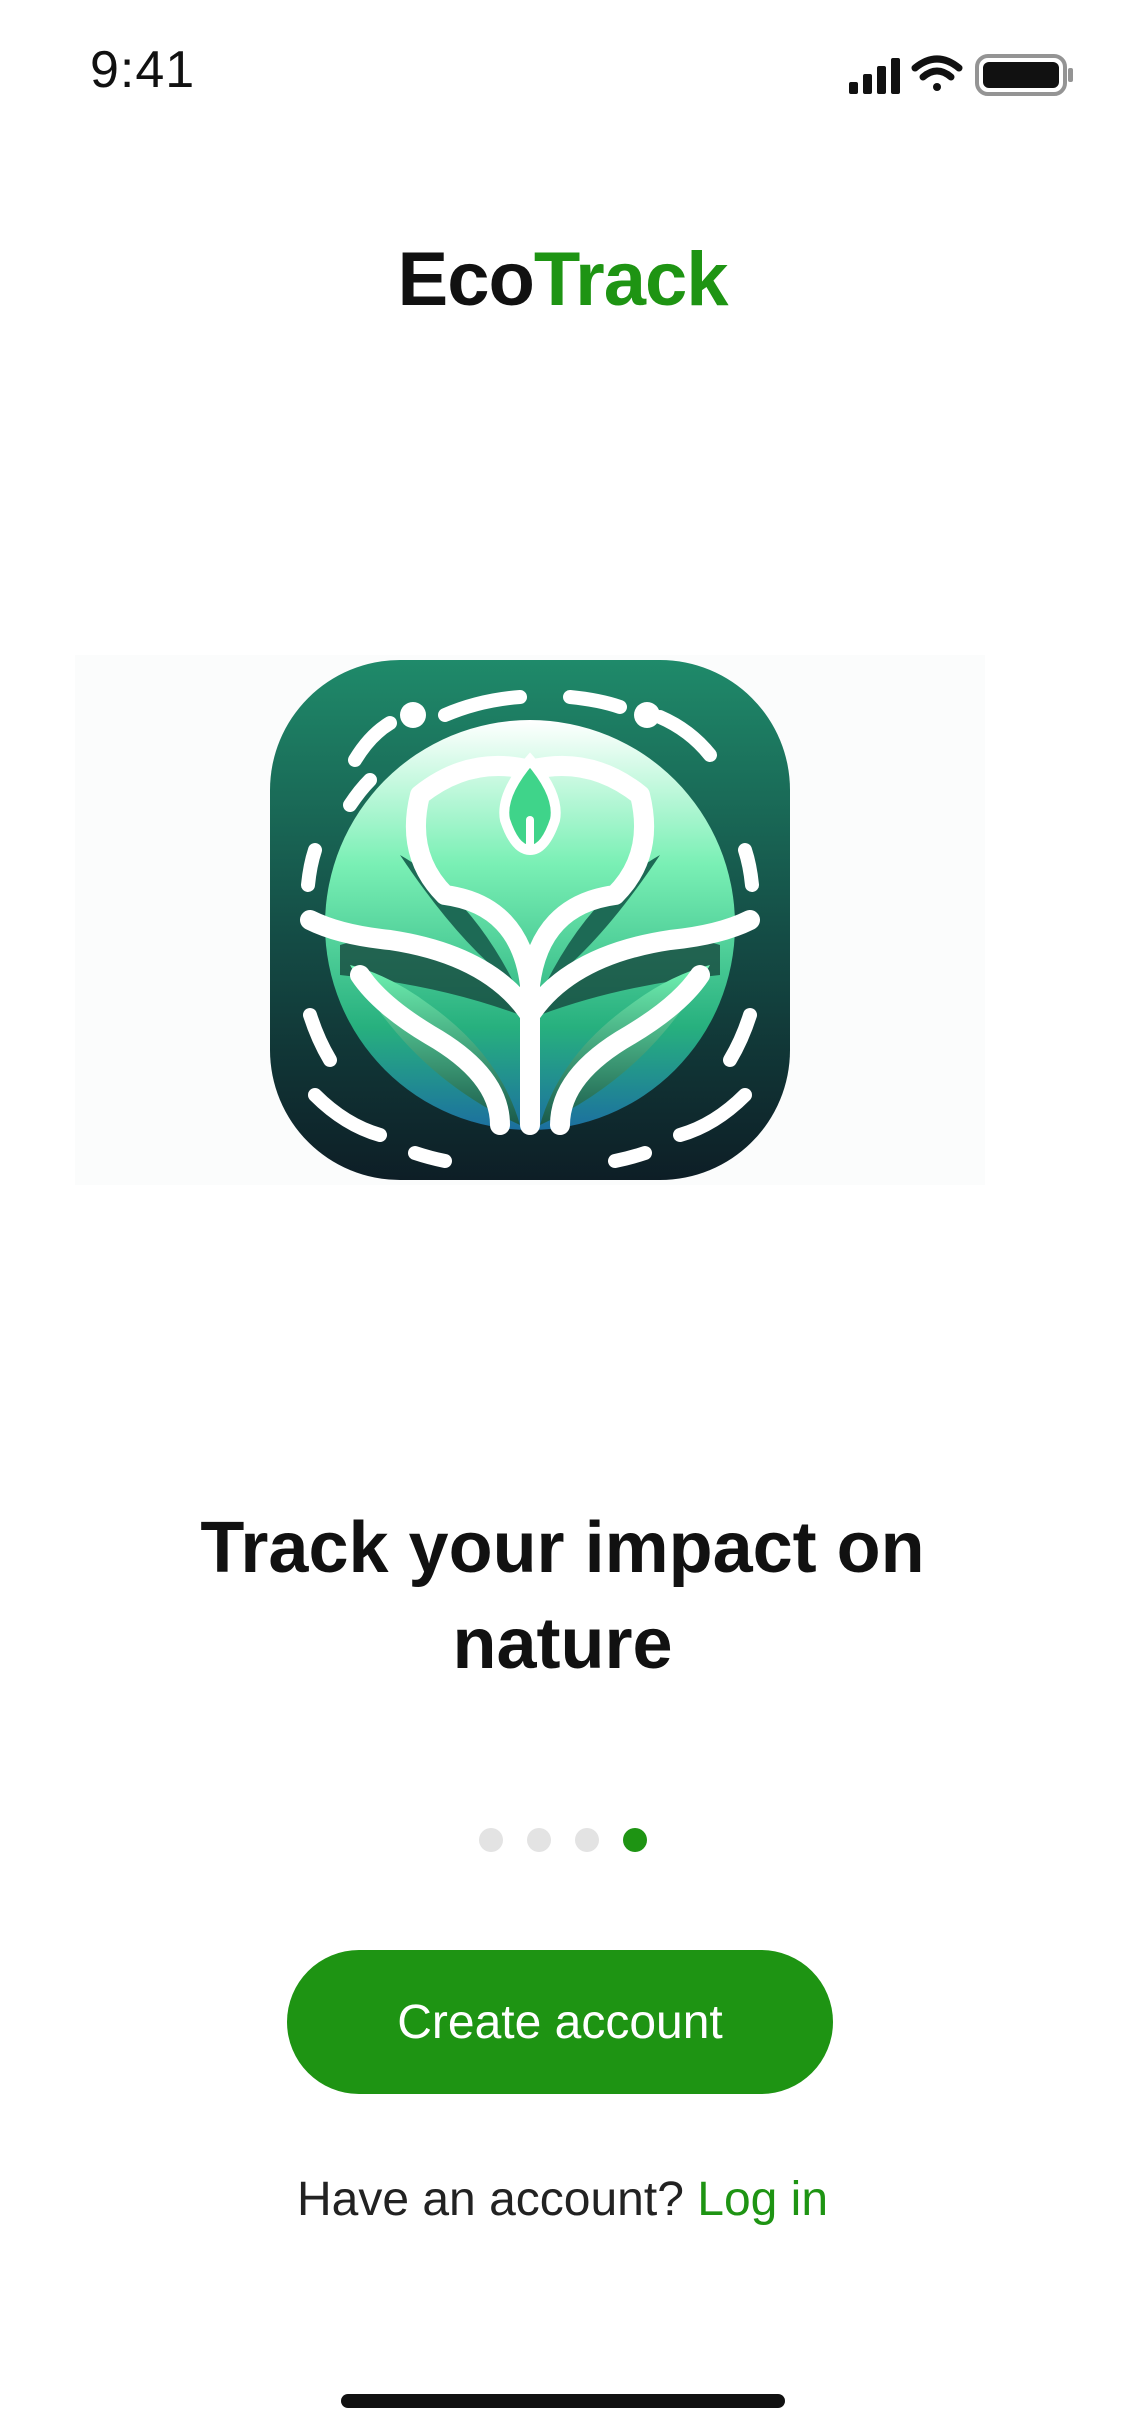  I want to click on status-icons, so click(962, 74).